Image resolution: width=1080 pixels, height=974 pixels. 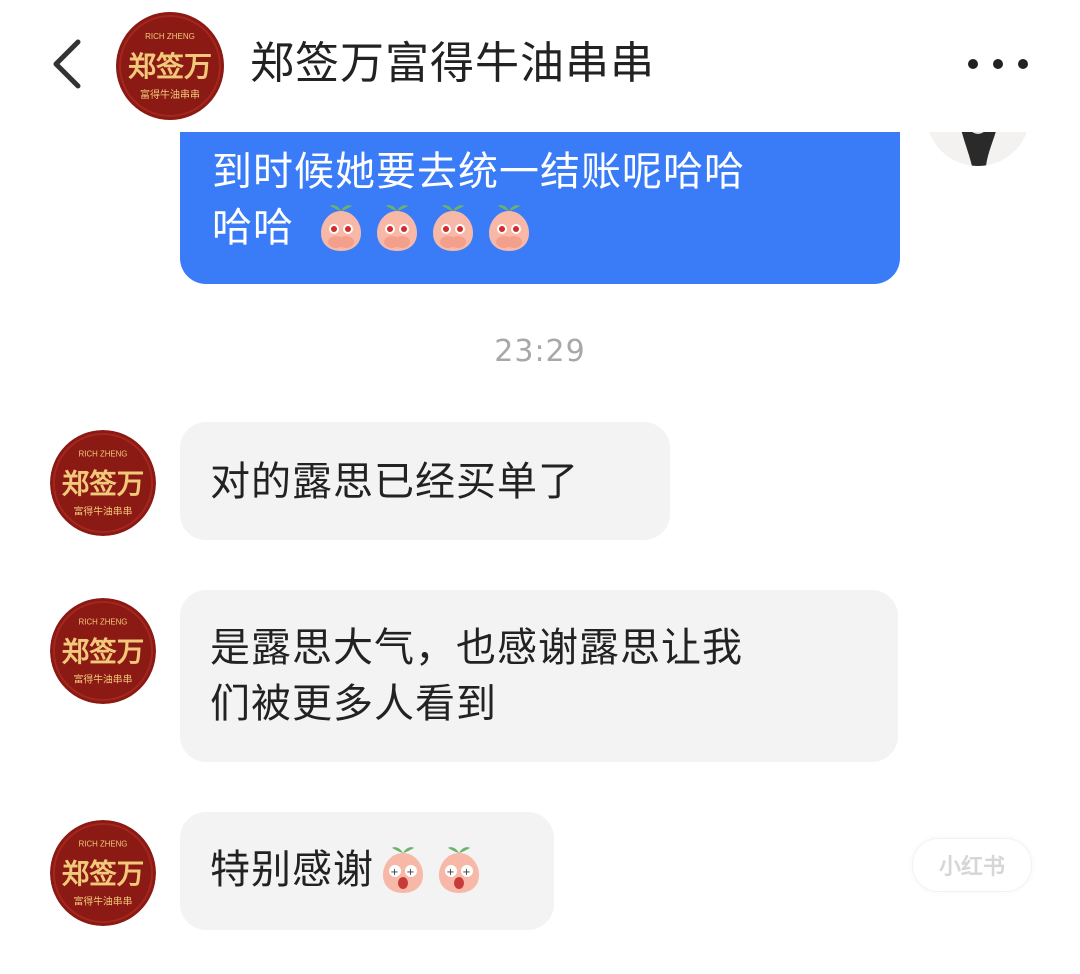 I want to click on more-button, so click(x=998, y=64).